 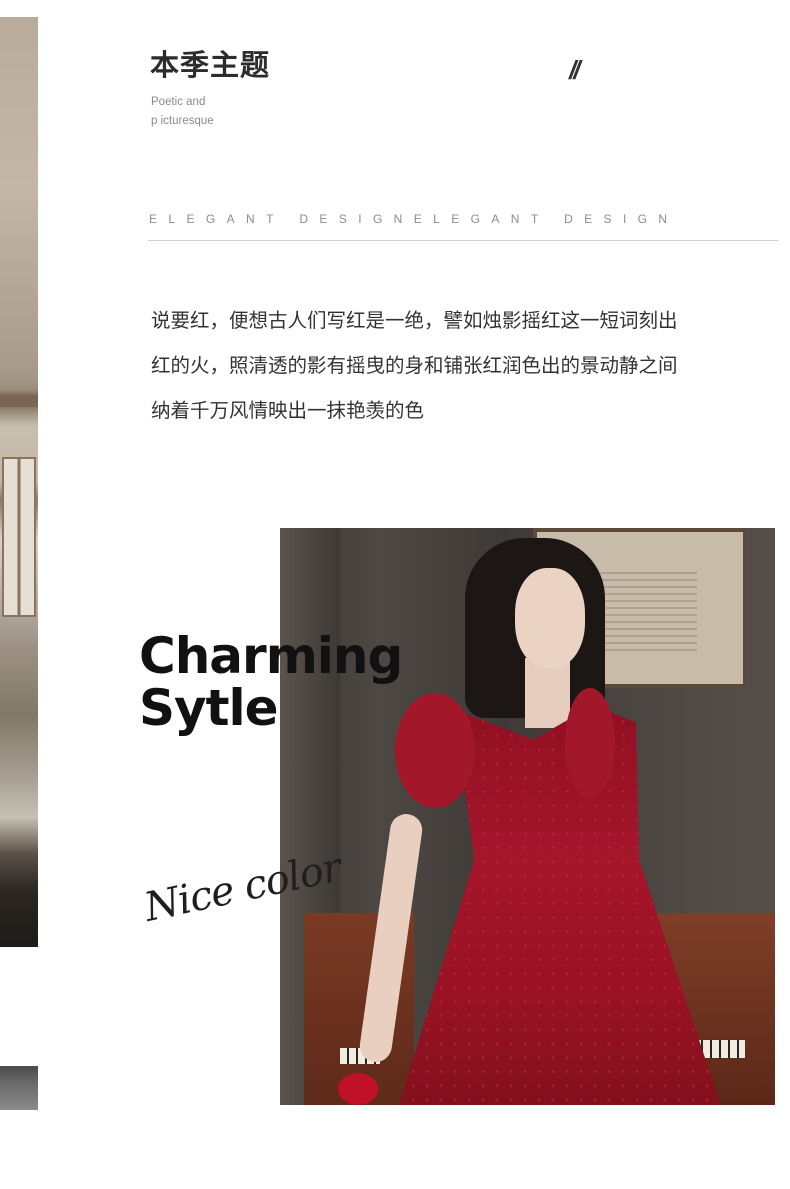 I want to click on page-subtitle: Poetic and p icturesque, so click(x=201, y=112).